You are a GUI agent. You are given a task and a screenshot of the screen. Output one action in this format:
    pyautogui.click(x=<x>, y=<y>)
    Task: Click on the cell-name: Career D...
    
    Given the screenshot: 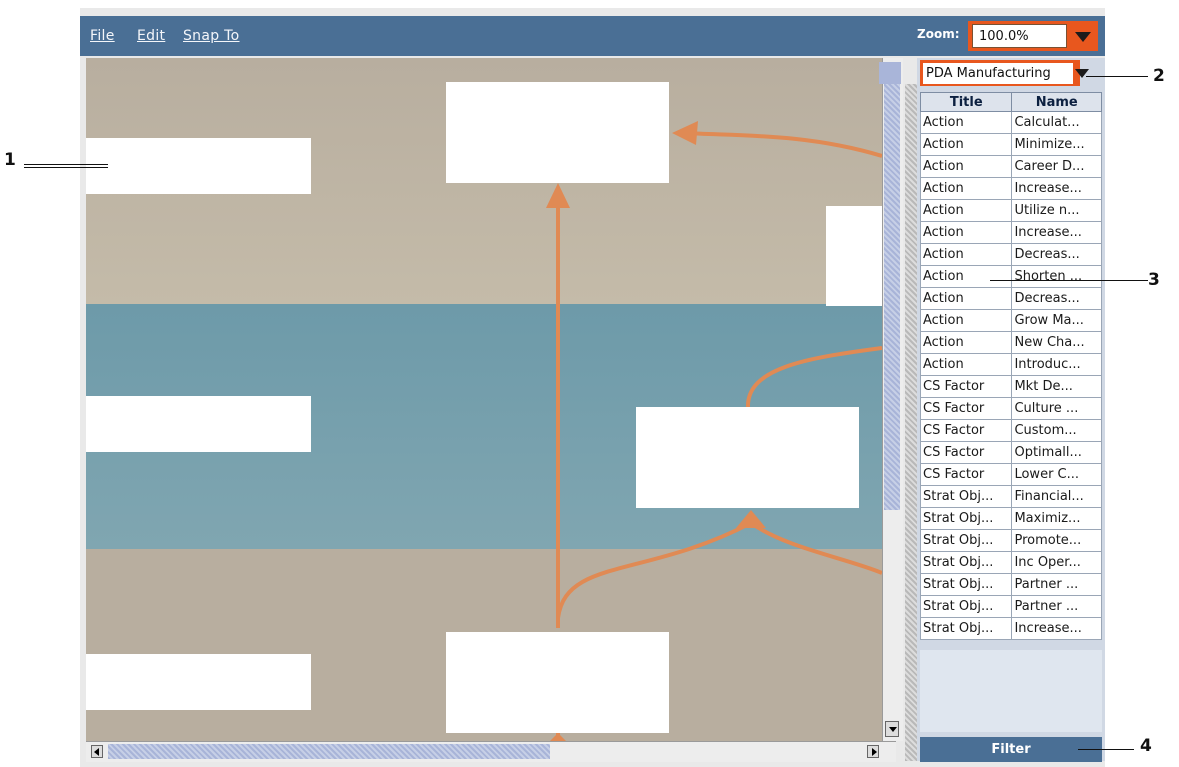 What is the action you would take?
    pyautogui.click(x=1056, y=166)
    